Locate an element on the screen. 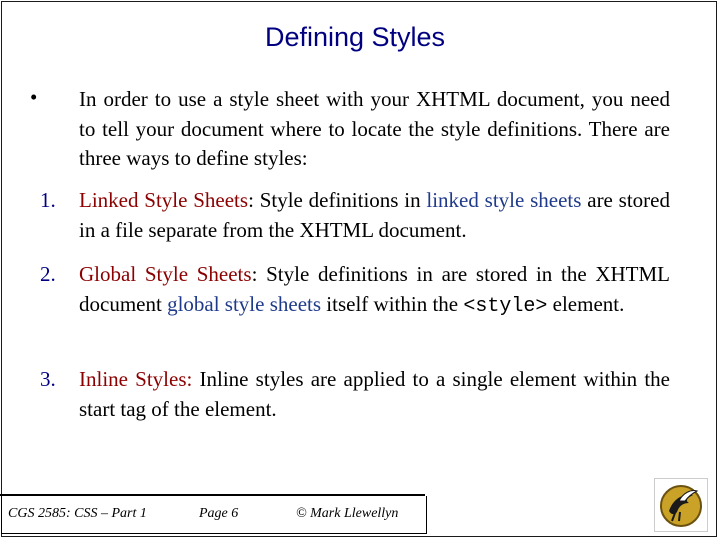 This screenshot has width=720, height=540. highlight-global-style-sheets: global style sheets is located at coordinates (244, 303).